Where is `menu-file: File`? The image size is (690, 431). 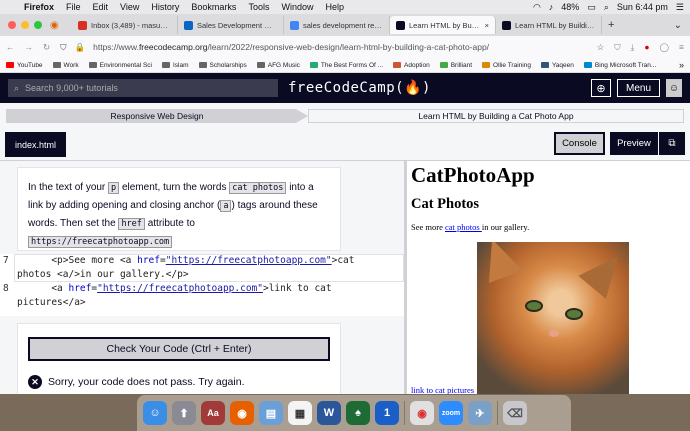 menu-file: File is located at coordinates (73, 7).